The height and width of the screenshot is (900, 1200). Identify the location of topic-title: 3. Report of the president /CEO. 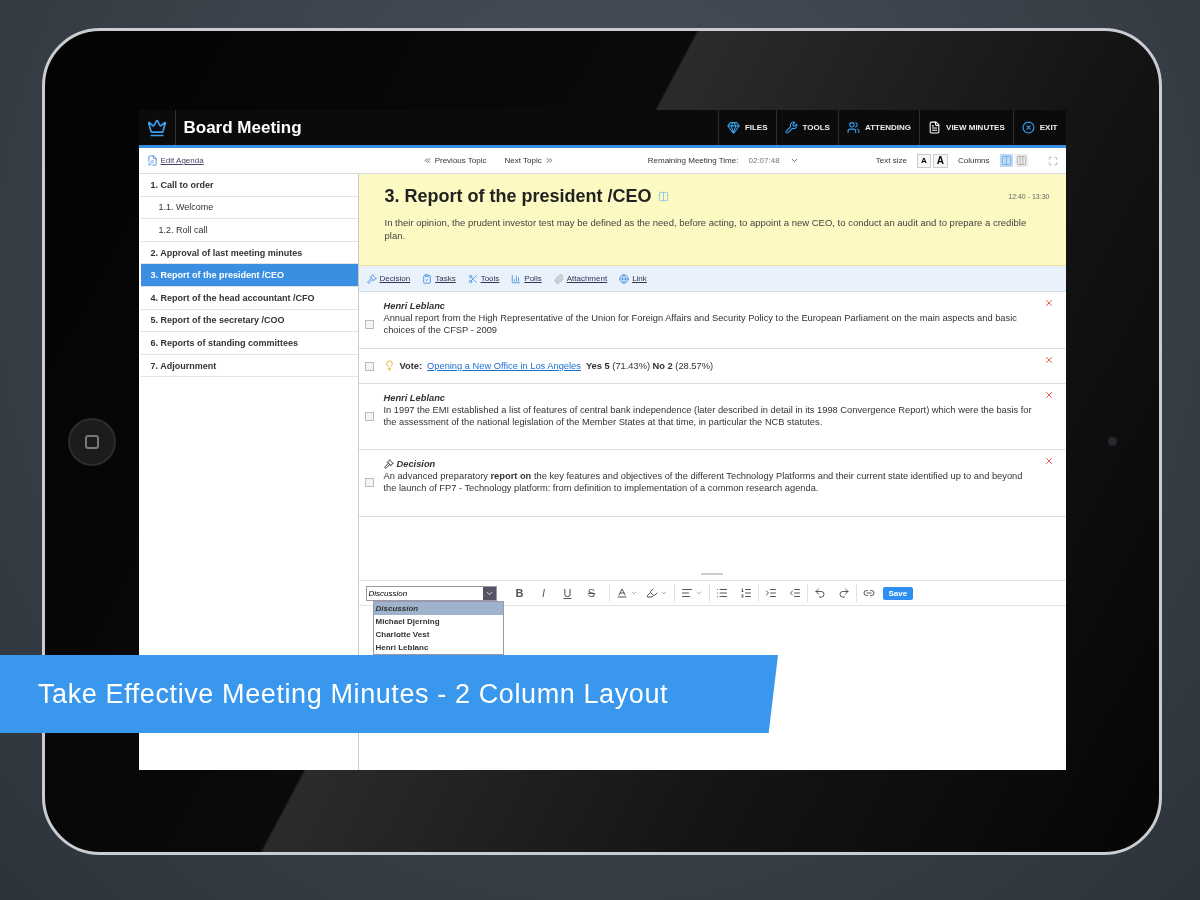
(518, 196).